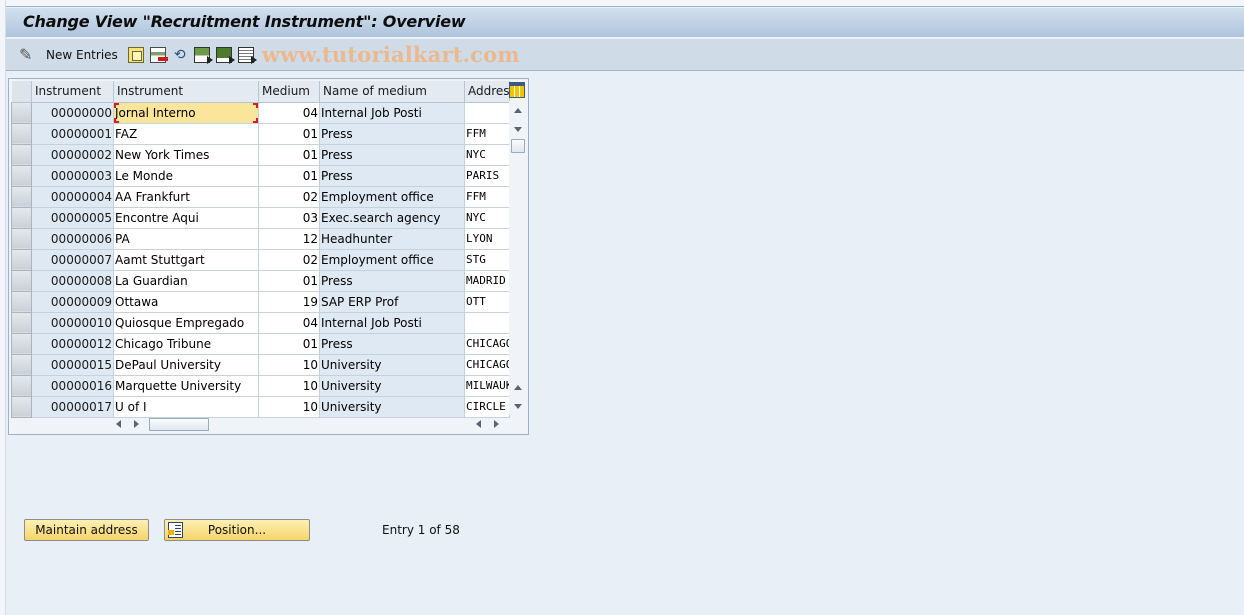 The width and height of the screenshot is (1244, 615). What do you see at coordinates (186, 176) in the screenshot?
I see `instrument-name-input: Le Monde` at bounding box center [186, 176].